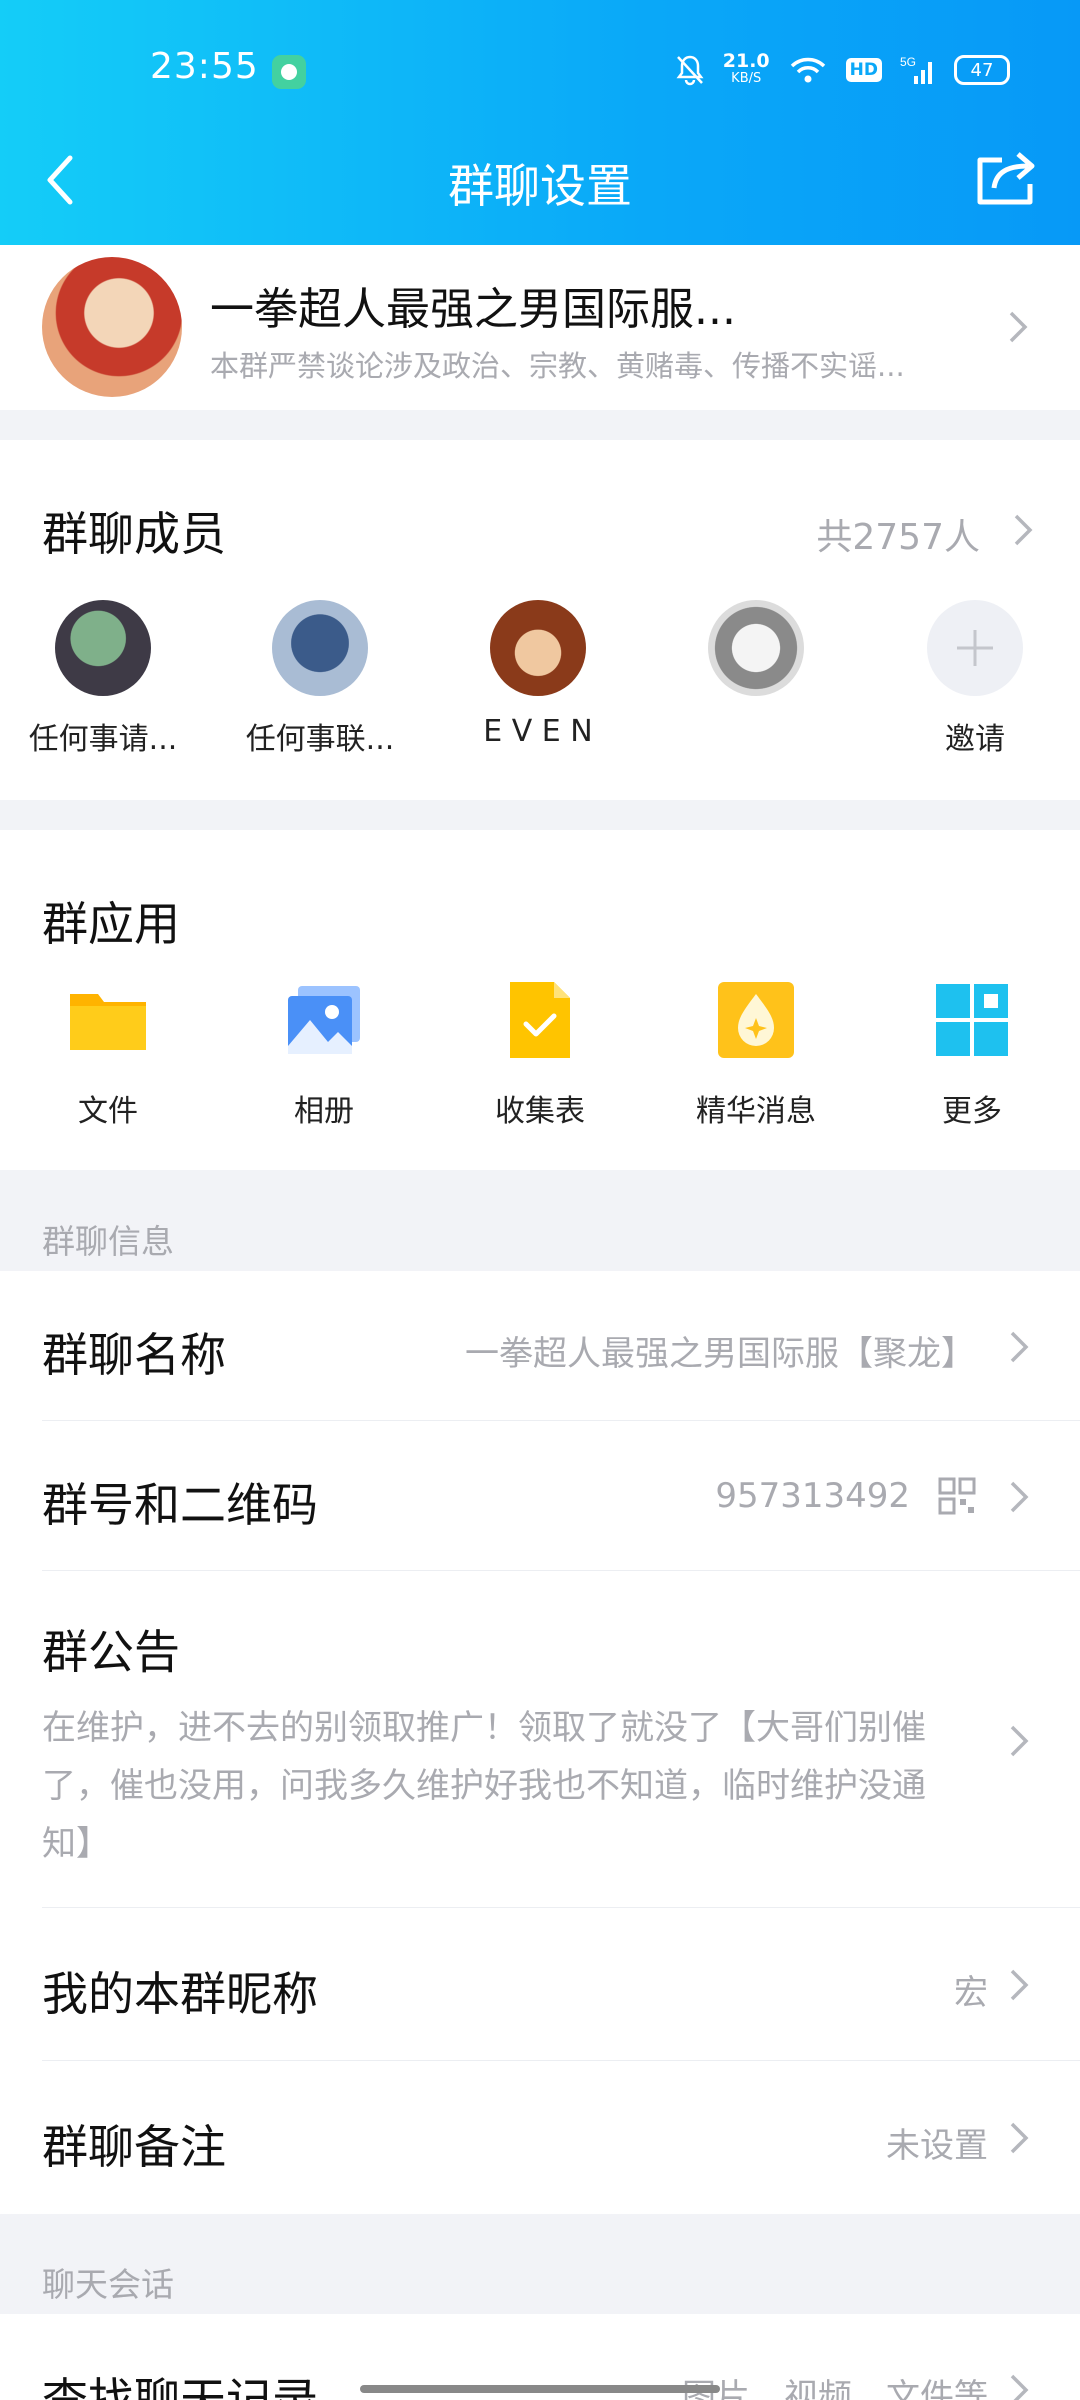 The height and width of the screenshot is (2400, 1080). Describe the element at coordinates (538, 731) in the screenshot. I see `member-name: E V E N` at that location.